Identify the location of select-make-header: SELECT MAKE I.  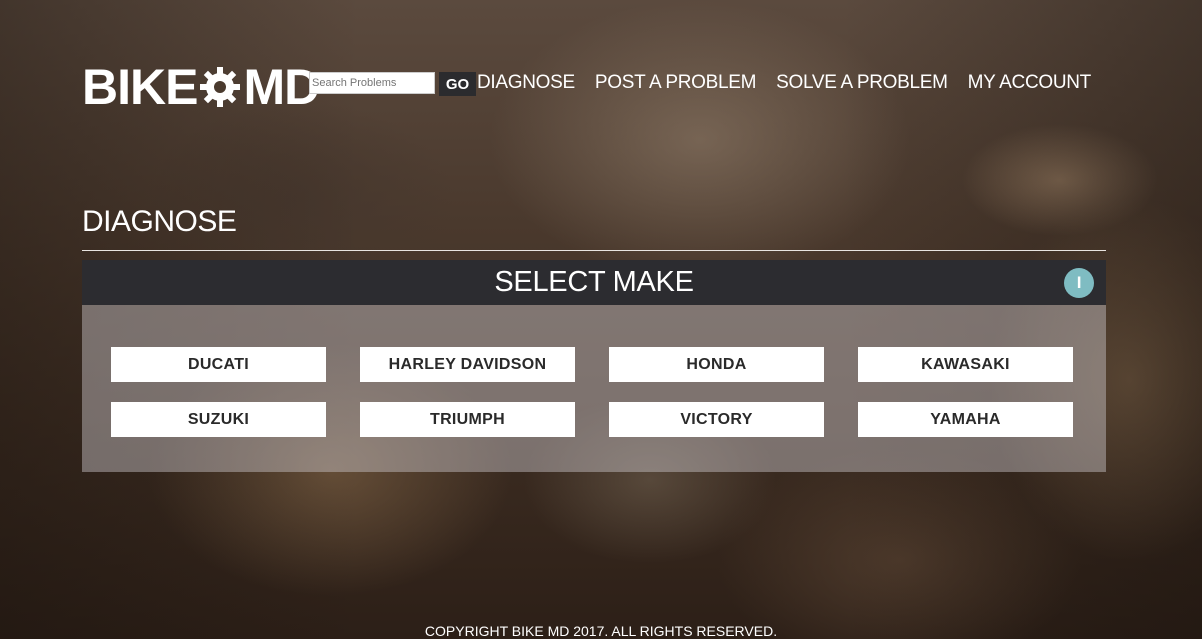
(594, 282).